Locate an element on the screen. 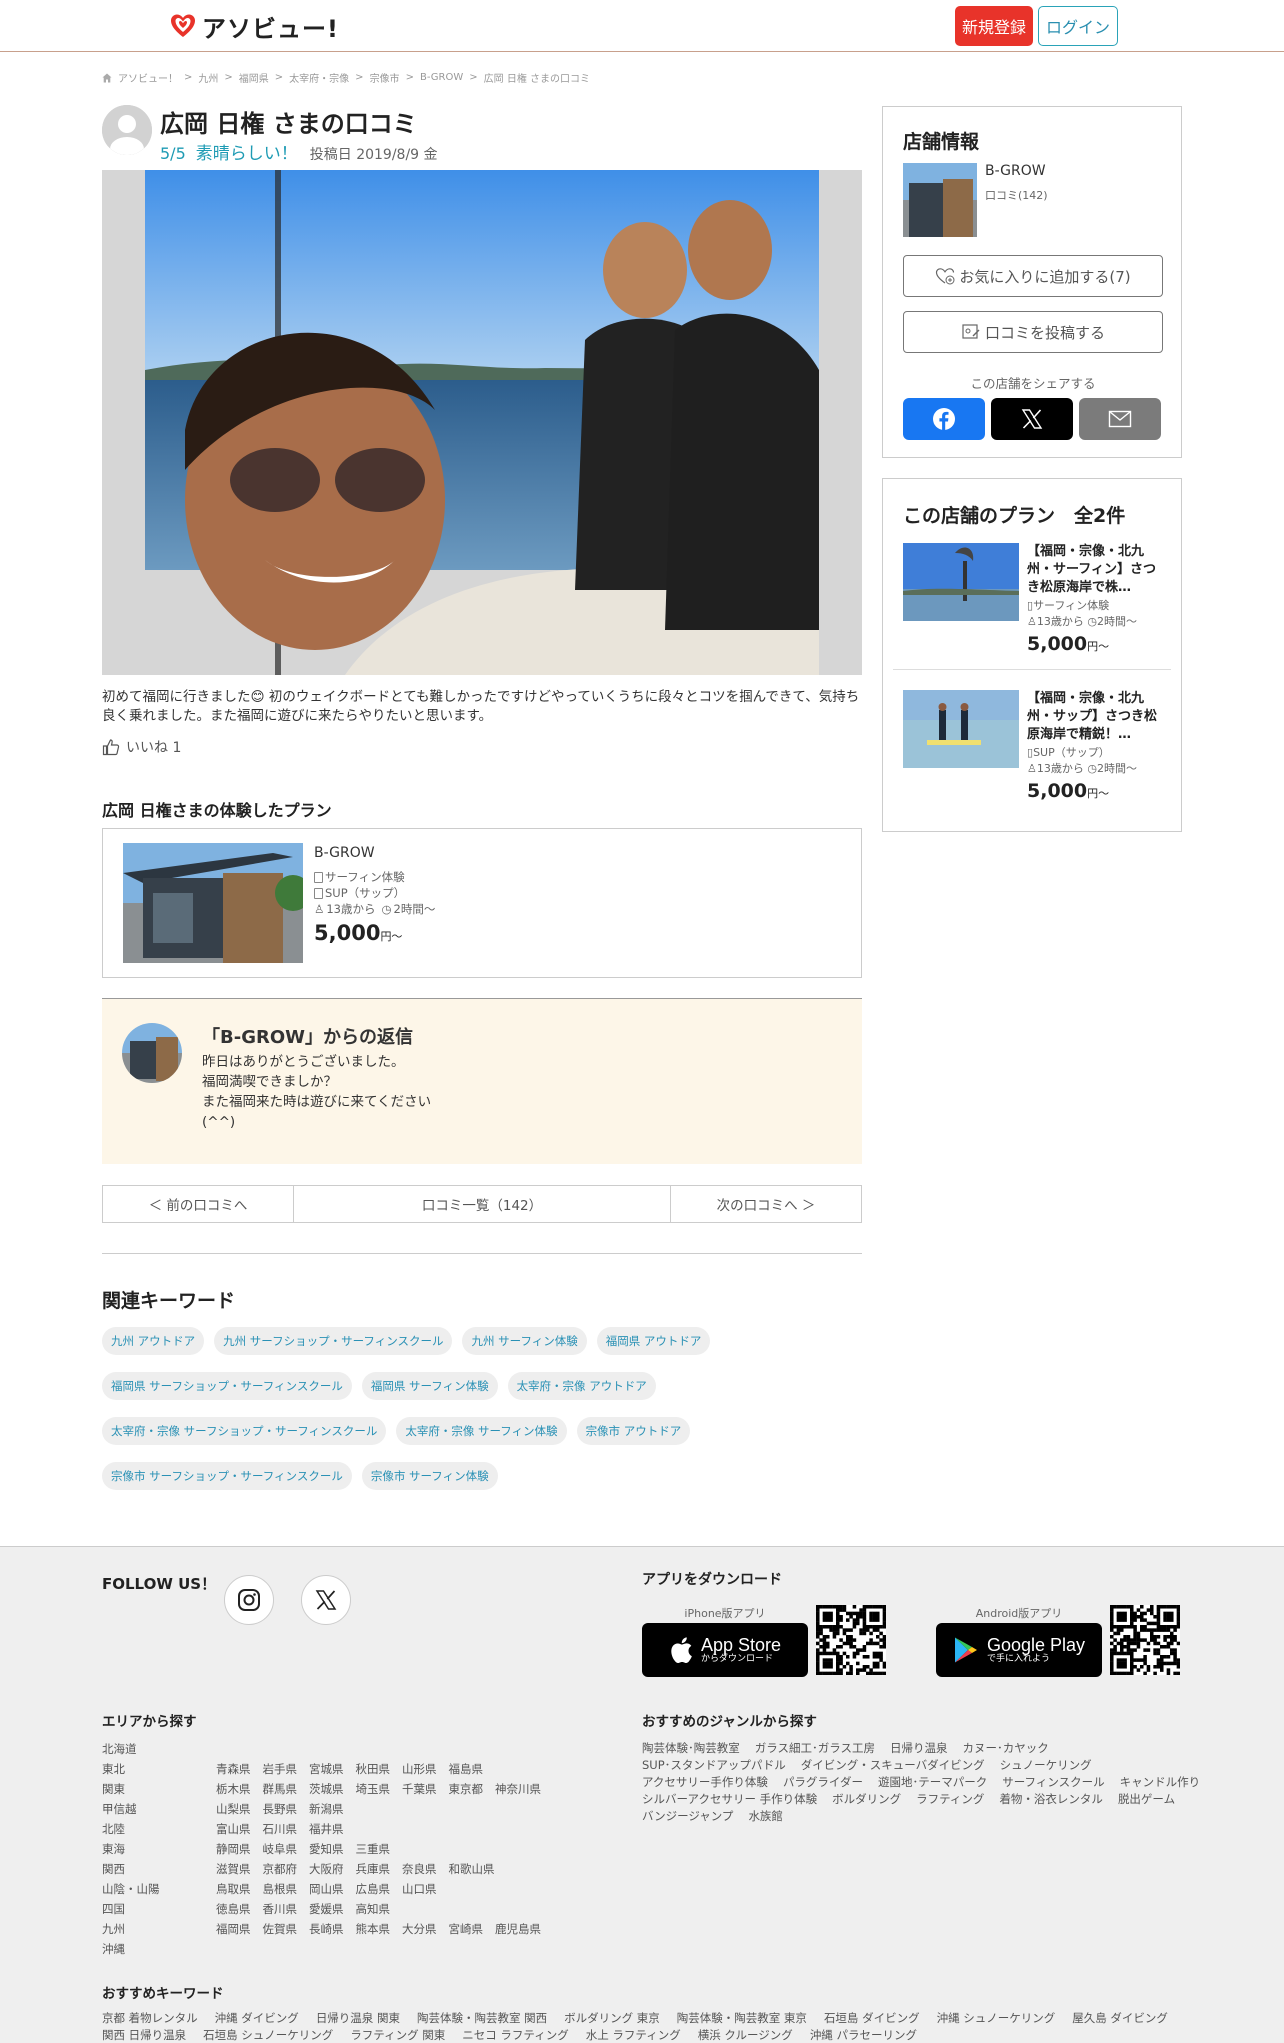 The image size is (1284, 2043). keyword-tag: 福岡県 サーフィン体験 is located at coordinates (429, 1386).